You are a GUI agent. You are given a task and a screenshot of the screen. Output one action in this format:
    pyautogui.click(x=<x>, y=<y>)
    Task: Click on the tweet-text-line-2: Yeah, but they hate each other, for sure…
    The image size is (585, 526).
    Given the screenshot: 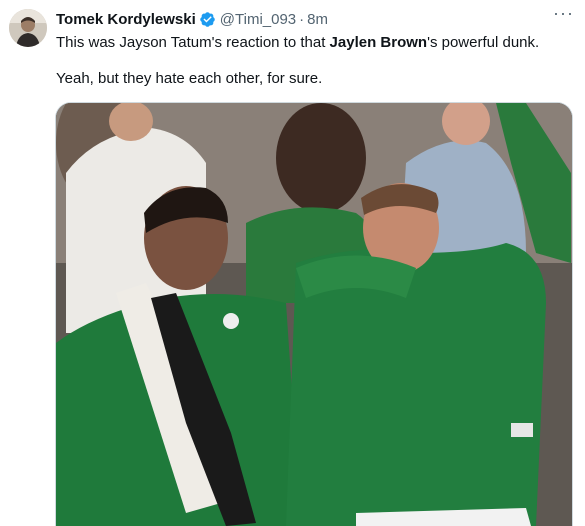 What is the action you would take?
    pyautogui.click(x=189, y=78)
    